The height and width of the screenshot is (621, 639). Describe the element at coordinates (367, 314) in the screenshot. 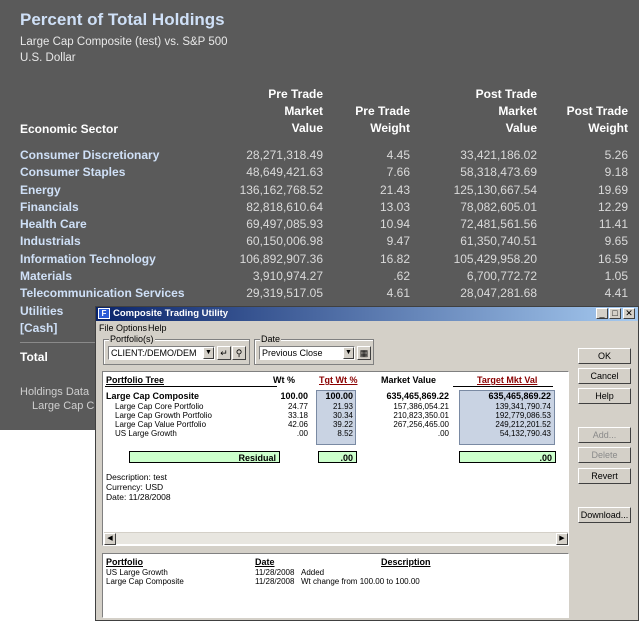

I see `title-bar: F Composite Trading Utility _ □ ✕` at that location.